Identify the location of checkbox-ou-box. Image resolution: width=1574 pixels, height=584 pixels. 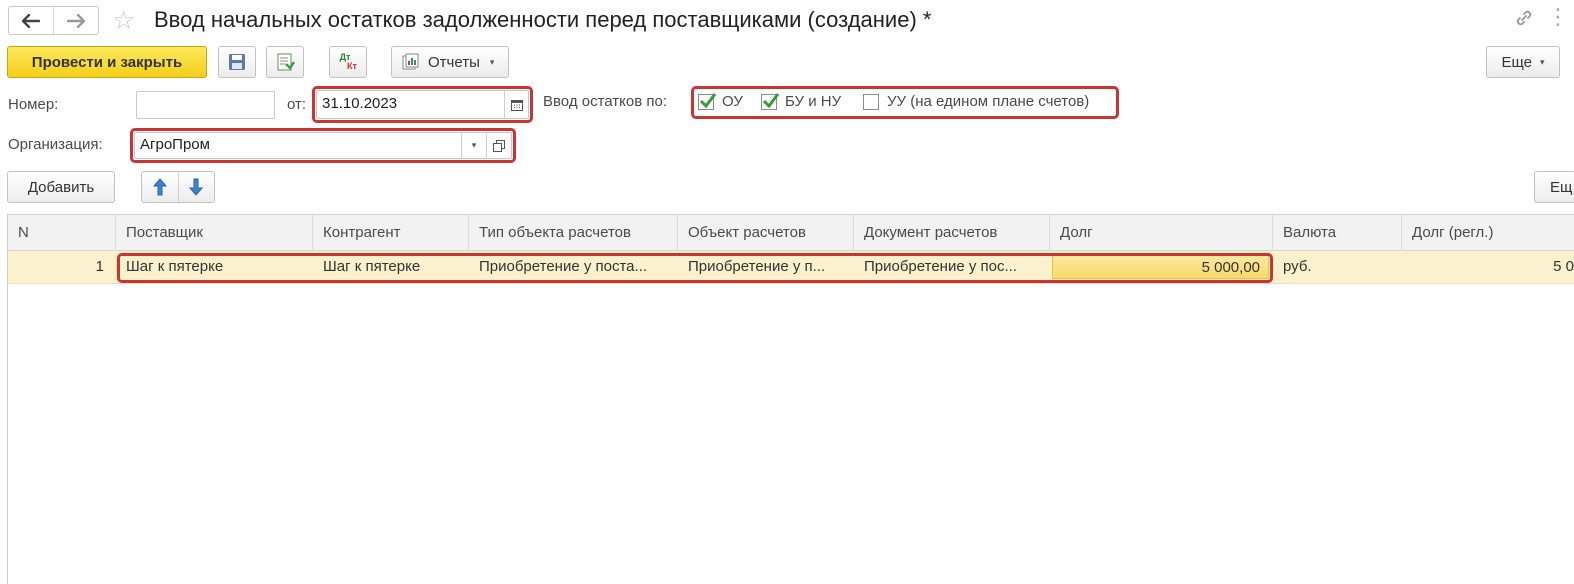
(707, 101).